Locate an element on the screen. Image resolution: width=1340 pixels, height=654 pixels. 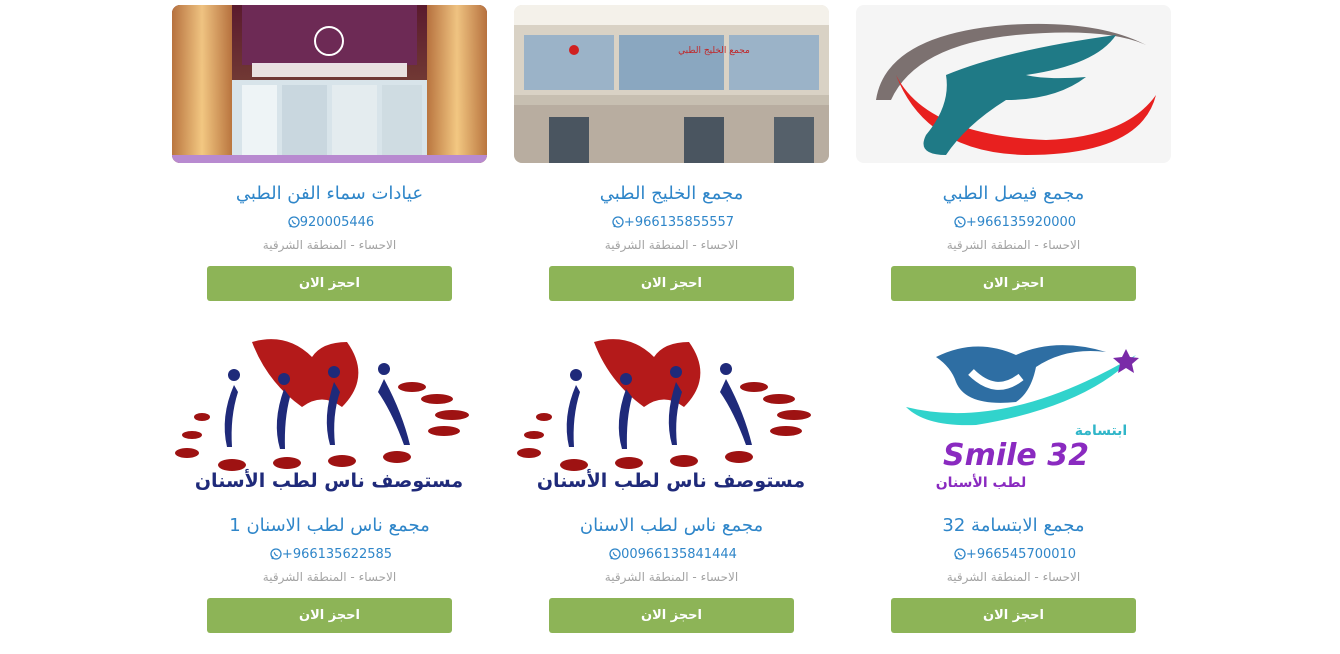
smile-32-logo: ابتسامة Smile 32 لطب الأسنان is located at coordinates (1013, 416).